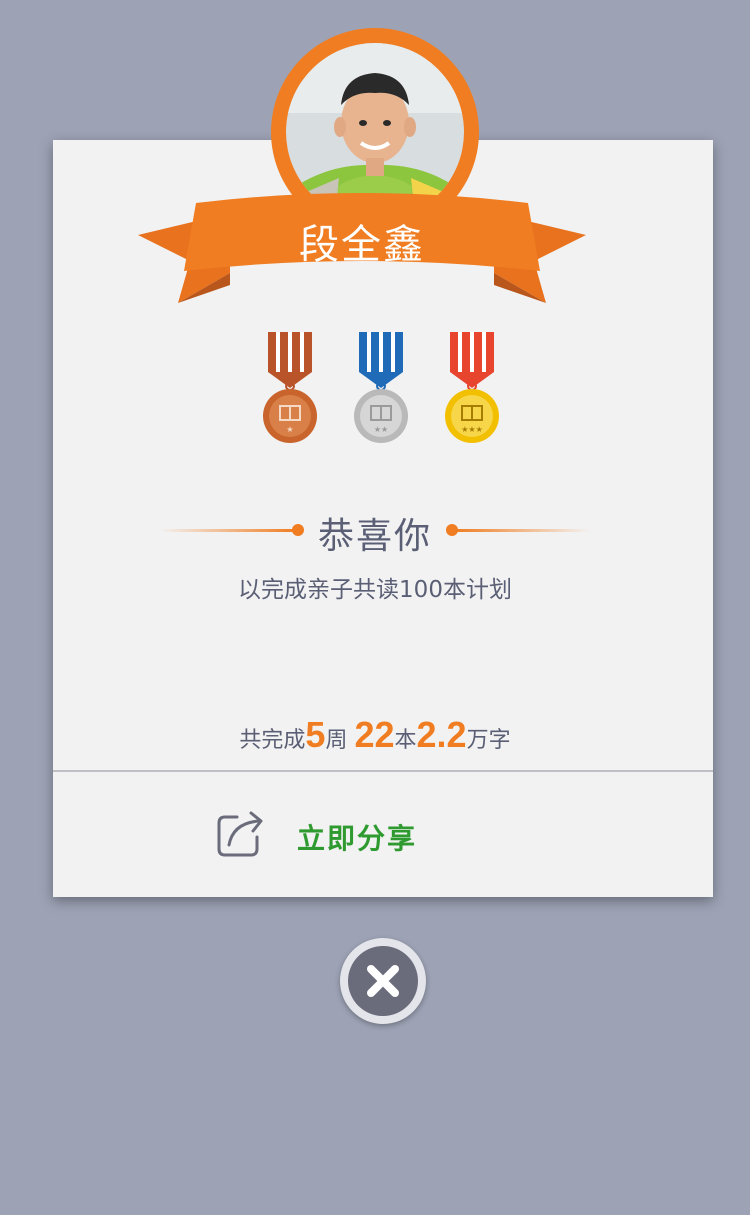 The height and width of the screenshot is (1215, 750). Describe the element at coordinates (290, 390) in the screenshot. I see `bronze-medal-icon: ★` at that location.